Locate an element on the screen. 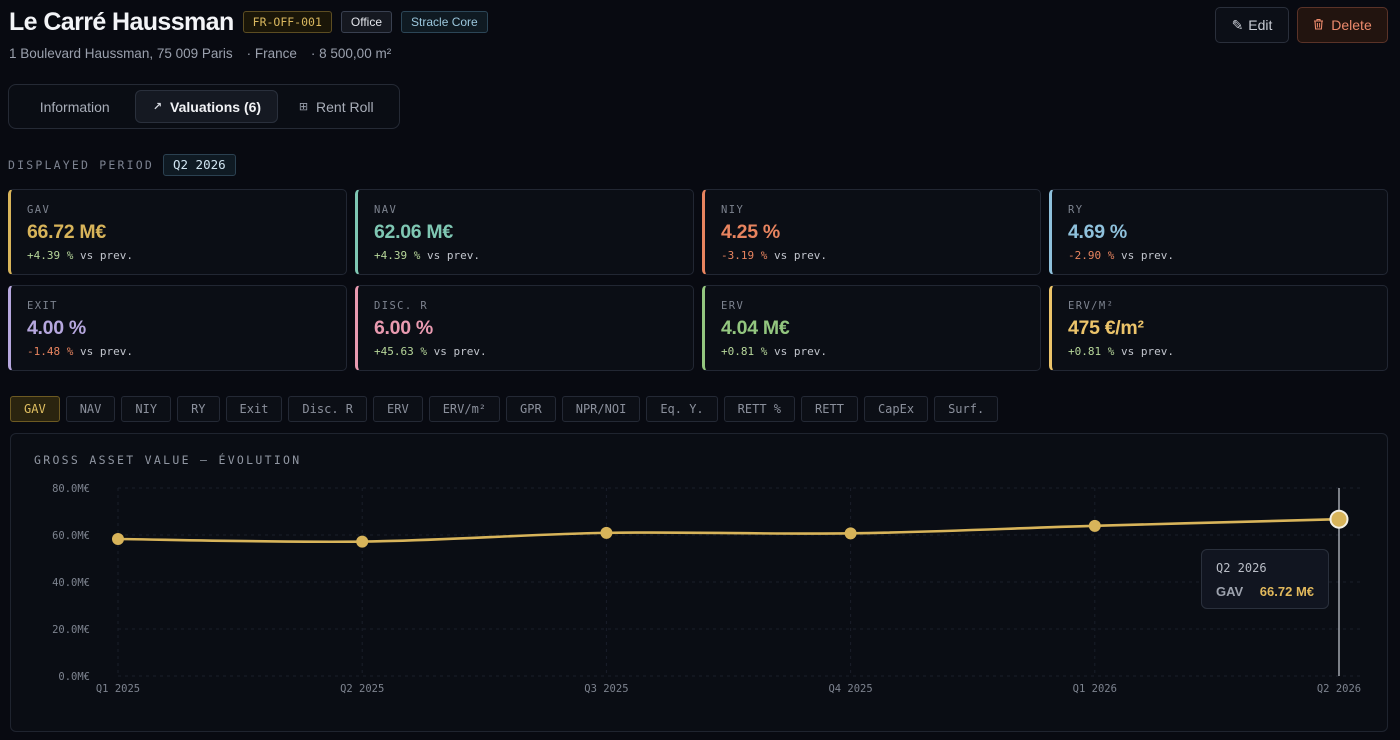  kpi-value: 4.25 % is located at coordinates (750, 232).